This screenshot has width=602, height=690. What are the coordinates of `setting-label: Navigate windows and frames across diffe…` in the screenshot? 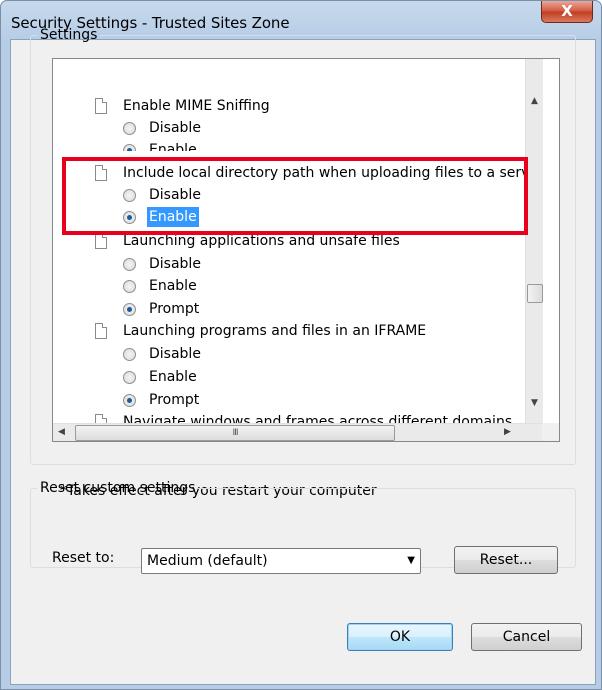 It's located at (318, 418).